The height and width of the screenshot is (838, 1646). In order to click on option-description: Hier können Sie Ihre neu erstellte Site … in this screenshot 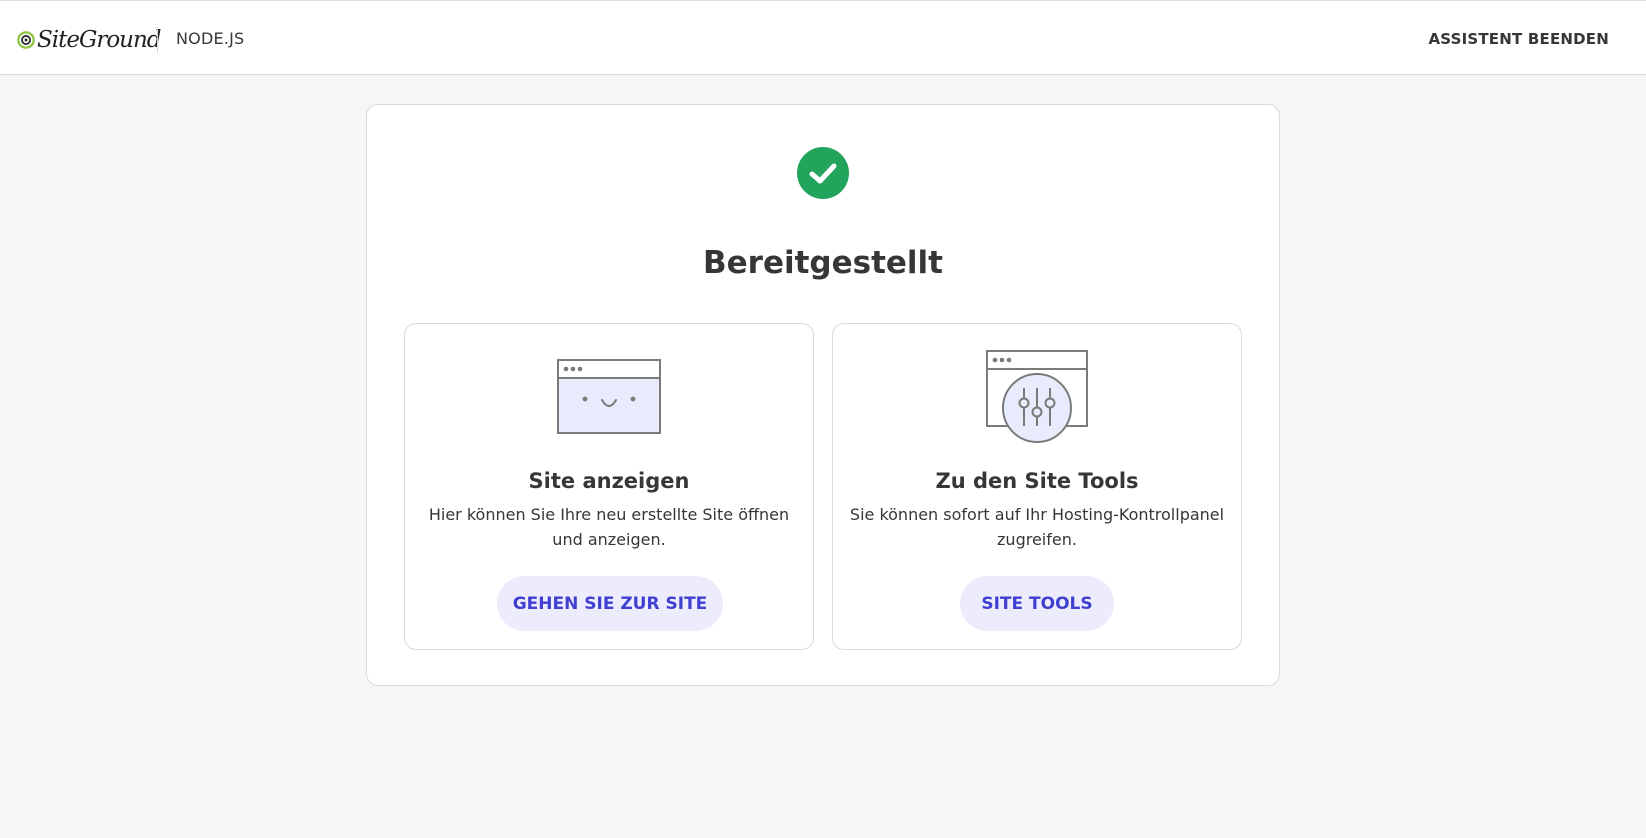, I will do `click(609, 527)`.